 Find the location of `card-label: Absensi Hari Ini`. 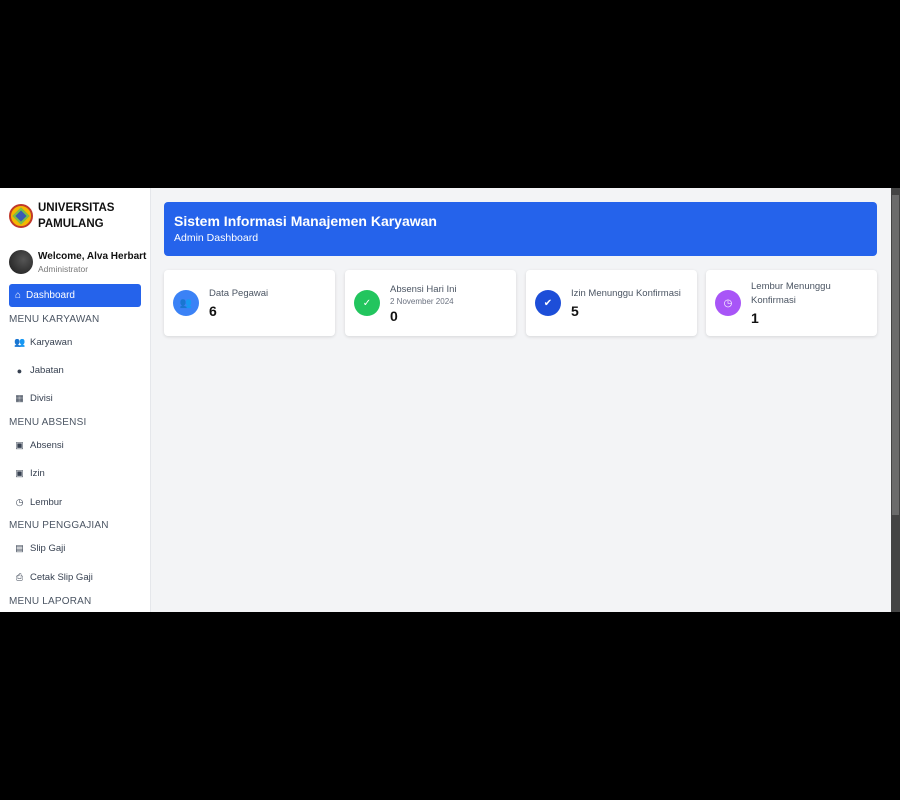

card-label: Absensi Hari Ini is located at coordinates (423, 289).